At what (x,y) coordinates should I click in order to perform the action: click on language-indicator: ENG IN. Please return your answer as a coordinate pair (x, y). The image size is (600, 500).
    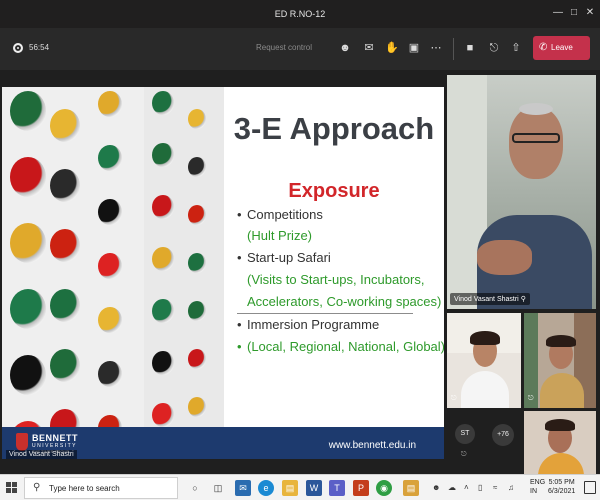
    Looking at the image, I should click on (537, 487).